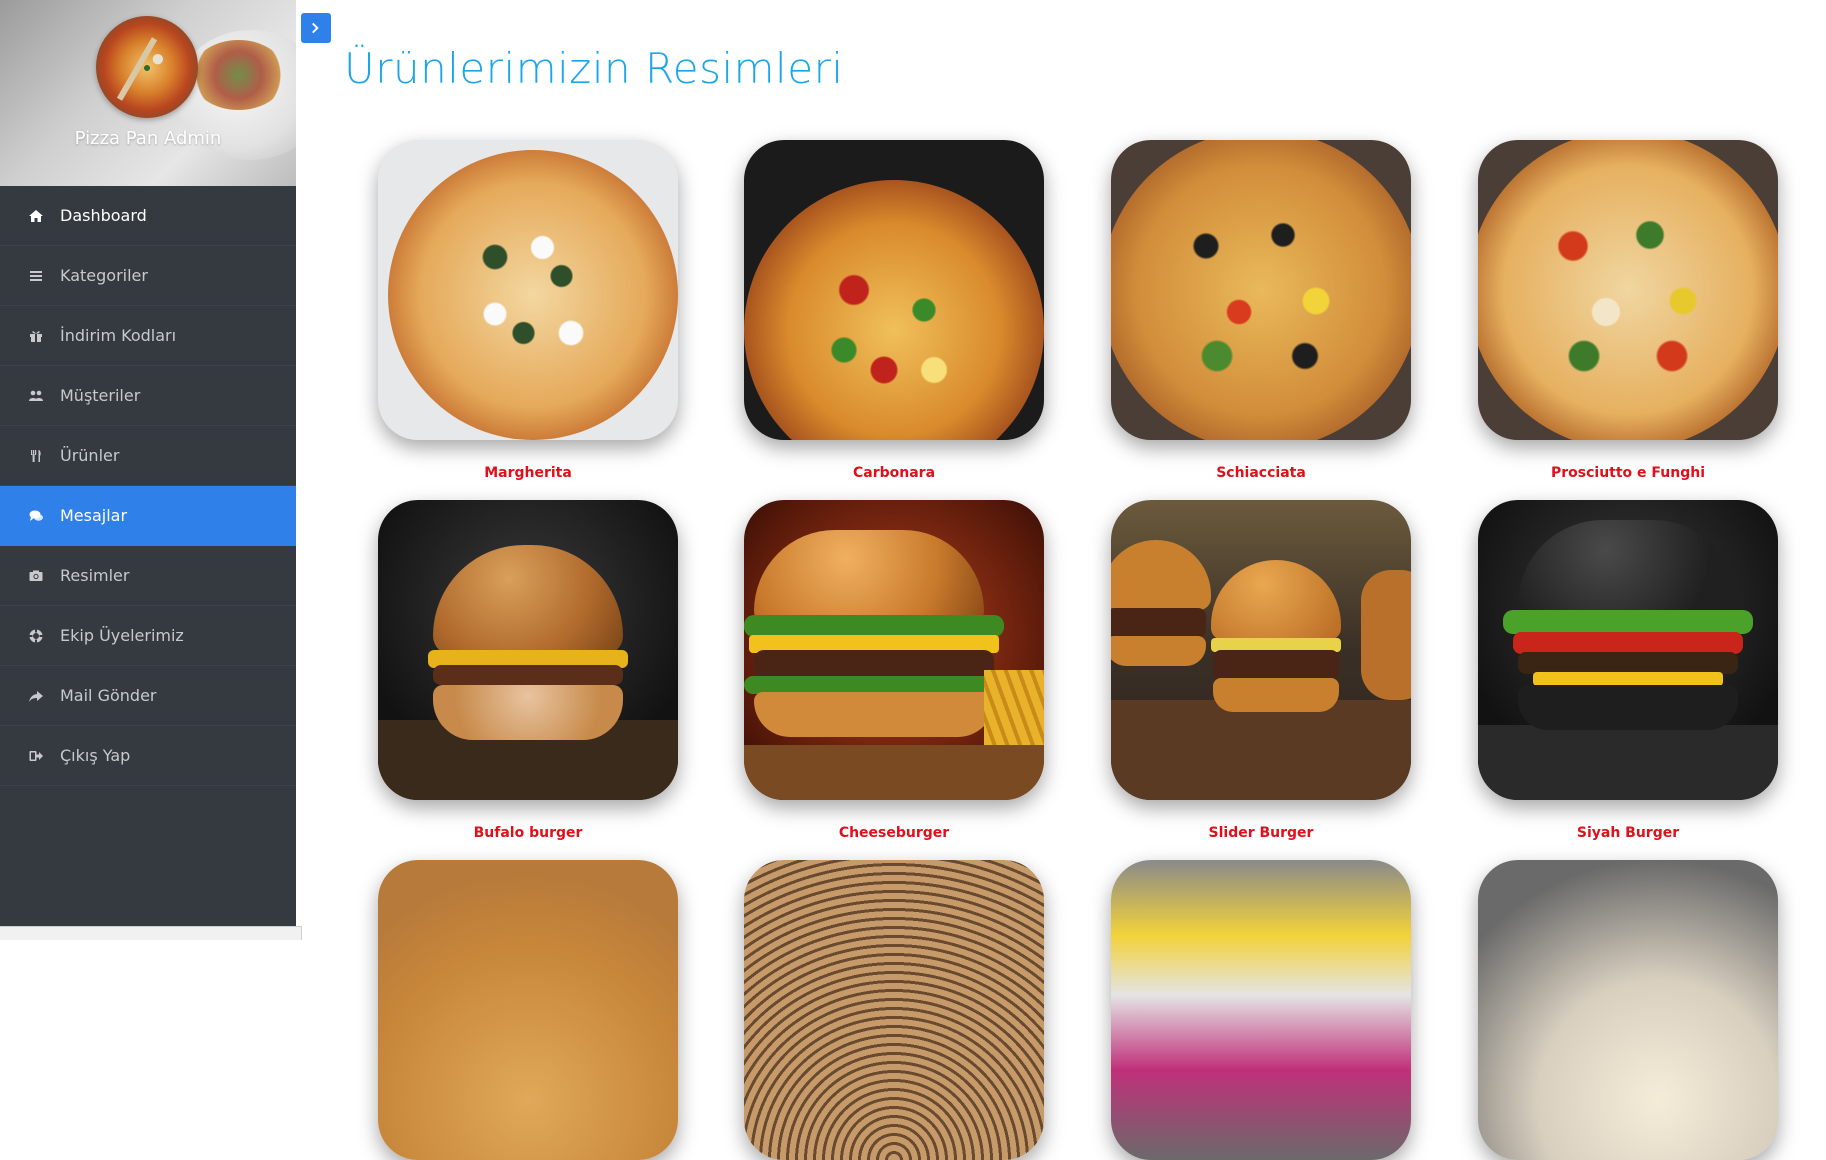 Image resolution: width=1826 pixels, height=1160 pixels. What do you see at coordinates (148, 396) in the screenshot?
I see `sidebar-item-musteriler: Müşteriler` at bounding box center [148, 396].